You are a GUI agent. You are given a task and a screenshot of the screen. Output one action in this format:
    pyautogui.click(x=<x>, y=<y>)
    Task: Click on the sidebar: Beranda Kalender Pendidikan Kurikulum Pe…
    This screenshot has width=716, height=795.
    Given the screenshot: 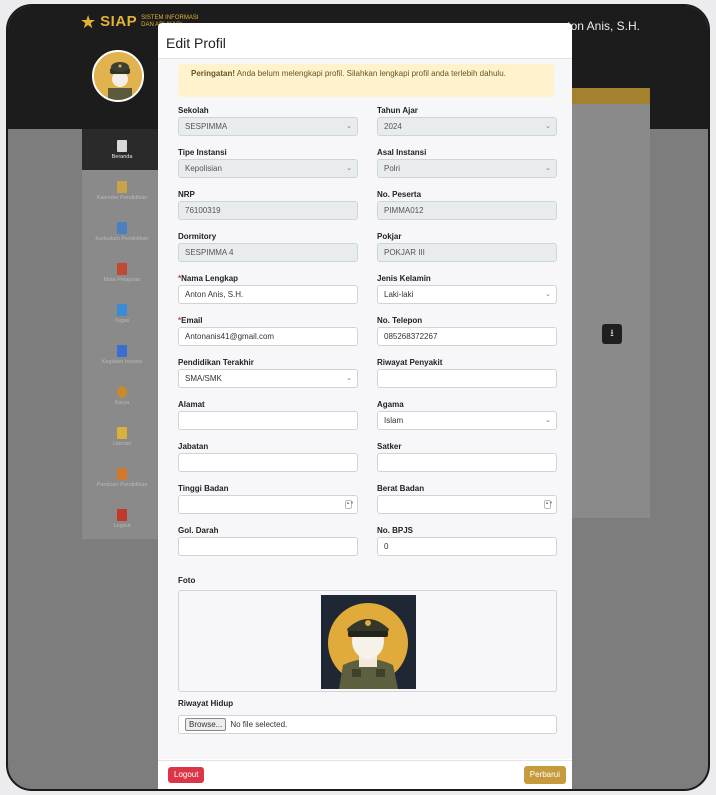 What is the action you would take?
    pyautogui.click(x=122, y=334)
    